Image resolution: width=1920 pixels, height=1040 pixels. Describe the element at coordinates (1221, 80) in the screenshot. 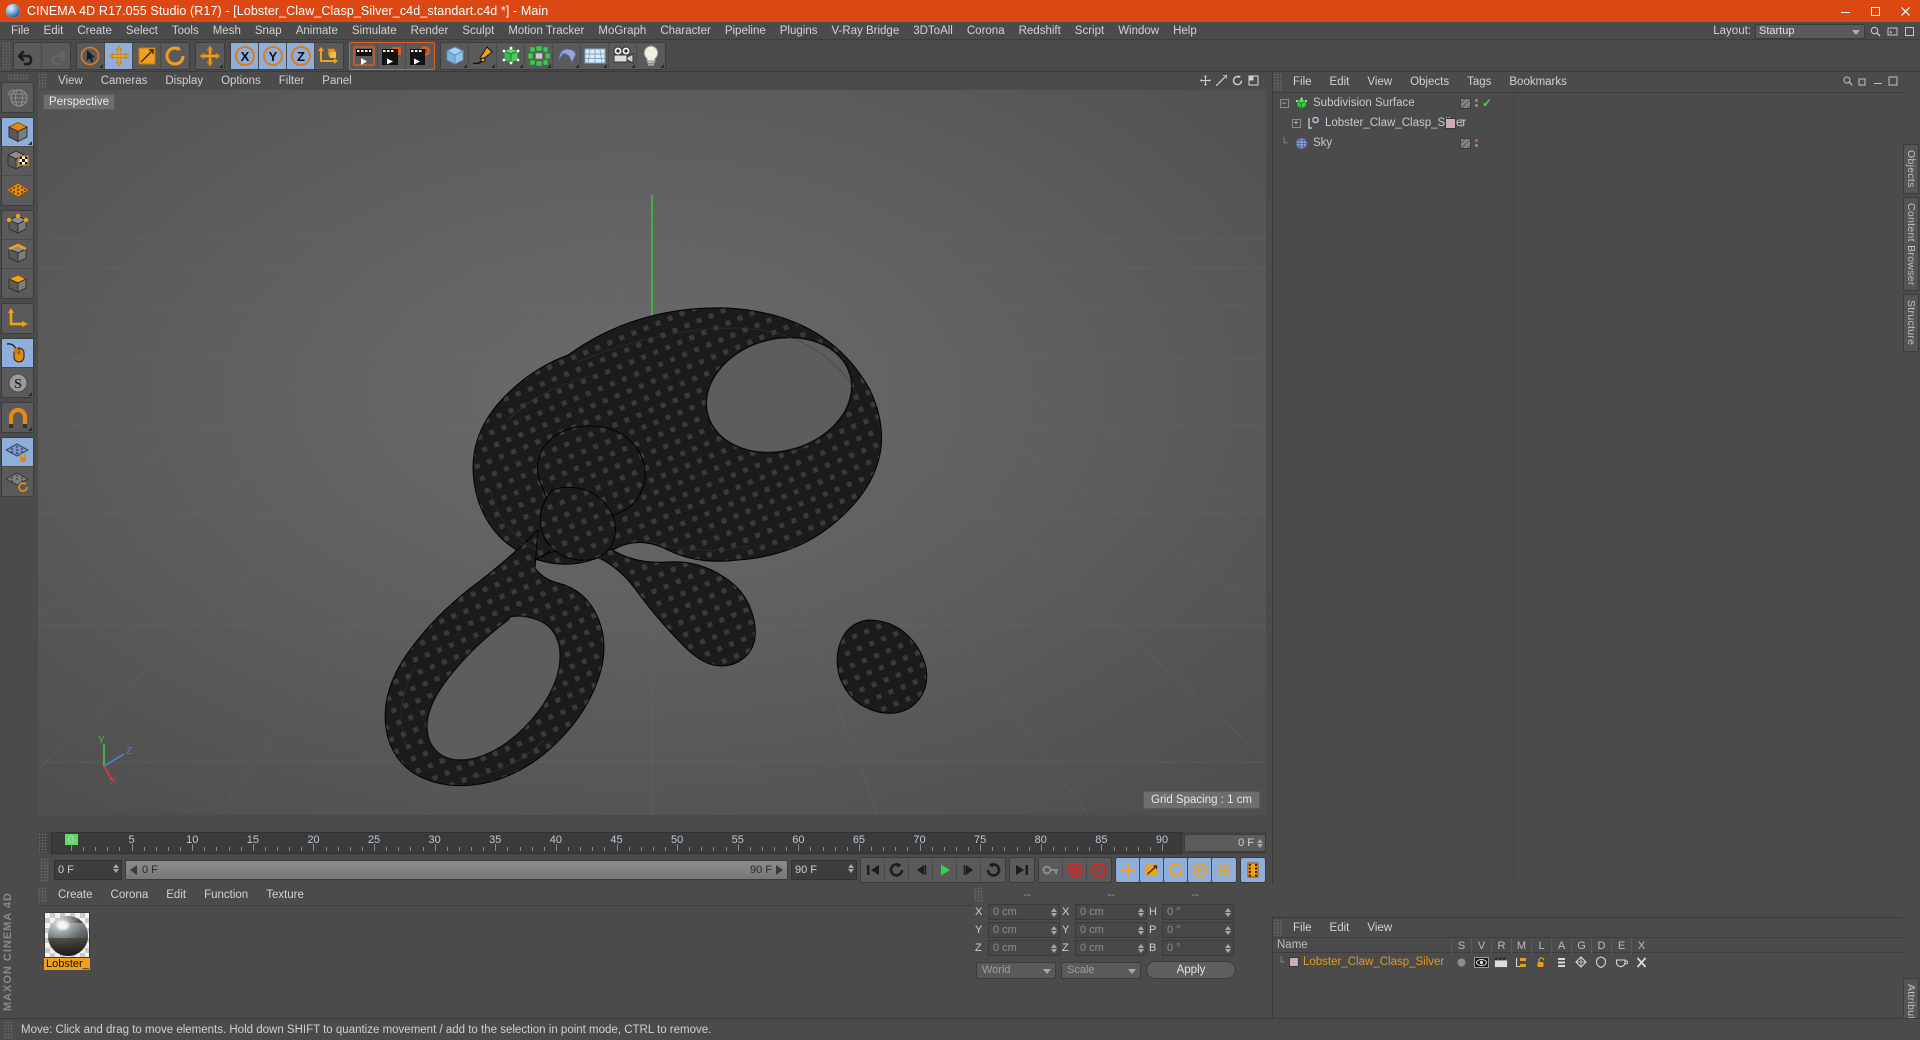

I see `scale-view-icon` at that location.